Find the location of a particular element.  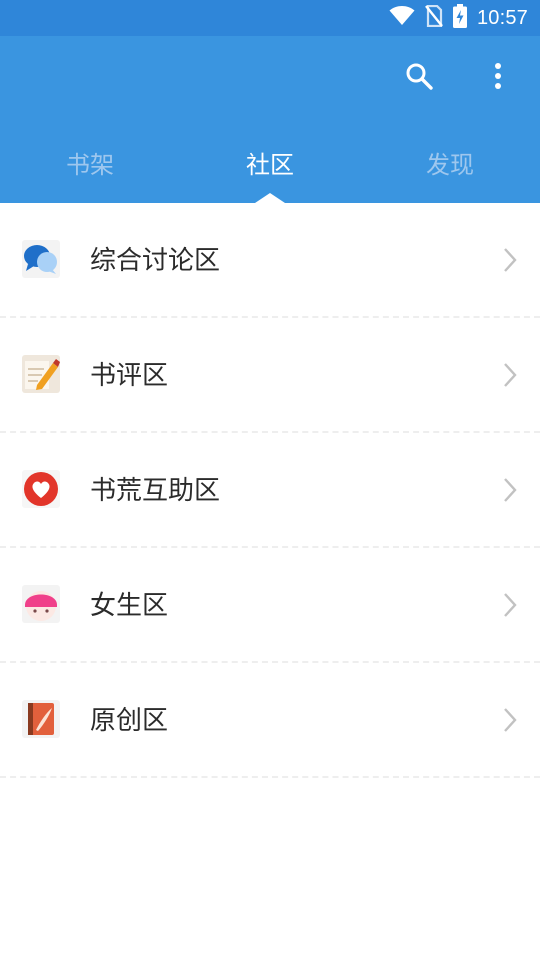

battery-charging-icon is located at coordinates (459, 18).